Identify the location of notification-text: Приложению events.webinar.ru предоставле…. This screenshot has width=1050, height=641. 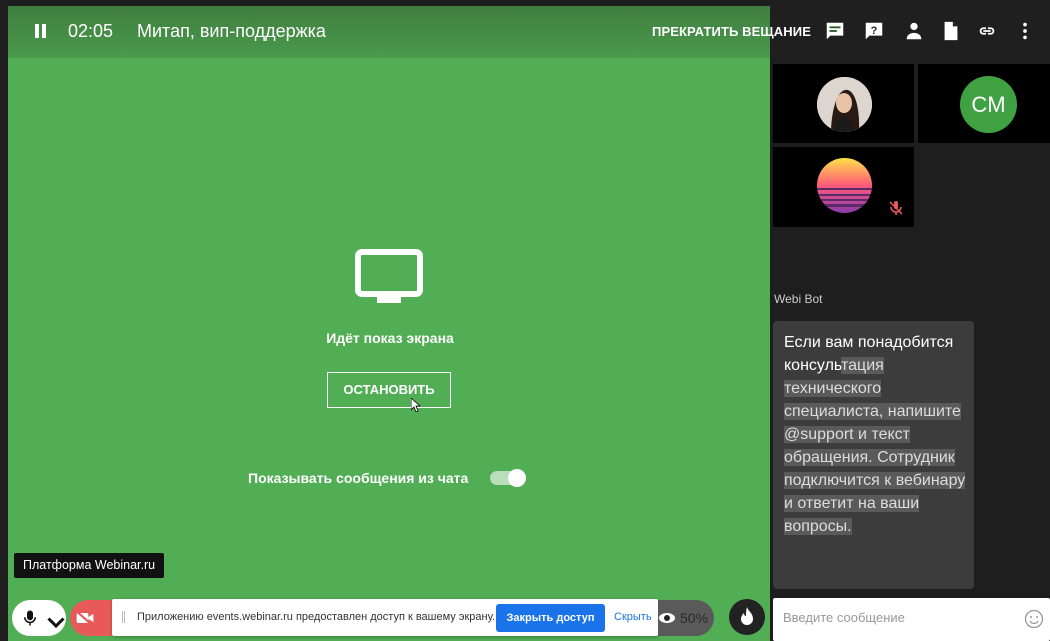
(316, 617).